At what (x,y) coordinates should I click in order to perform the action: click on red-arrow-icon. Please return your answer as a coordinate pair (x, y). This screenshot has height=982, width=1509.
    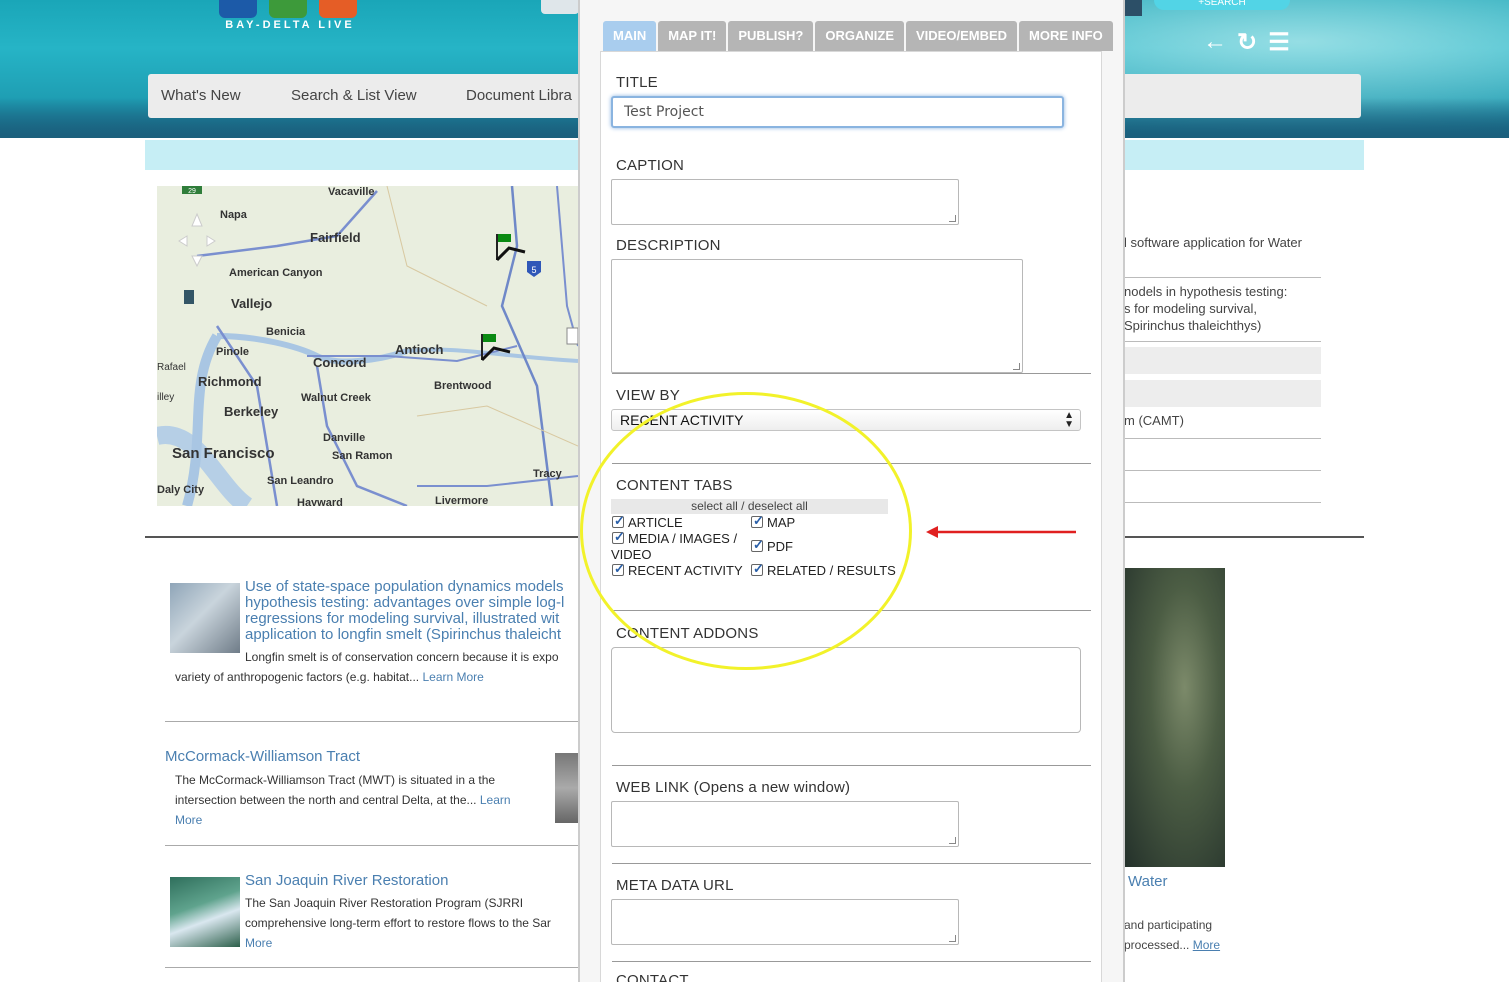
    Looking at the image, I should click on (1001, 532).